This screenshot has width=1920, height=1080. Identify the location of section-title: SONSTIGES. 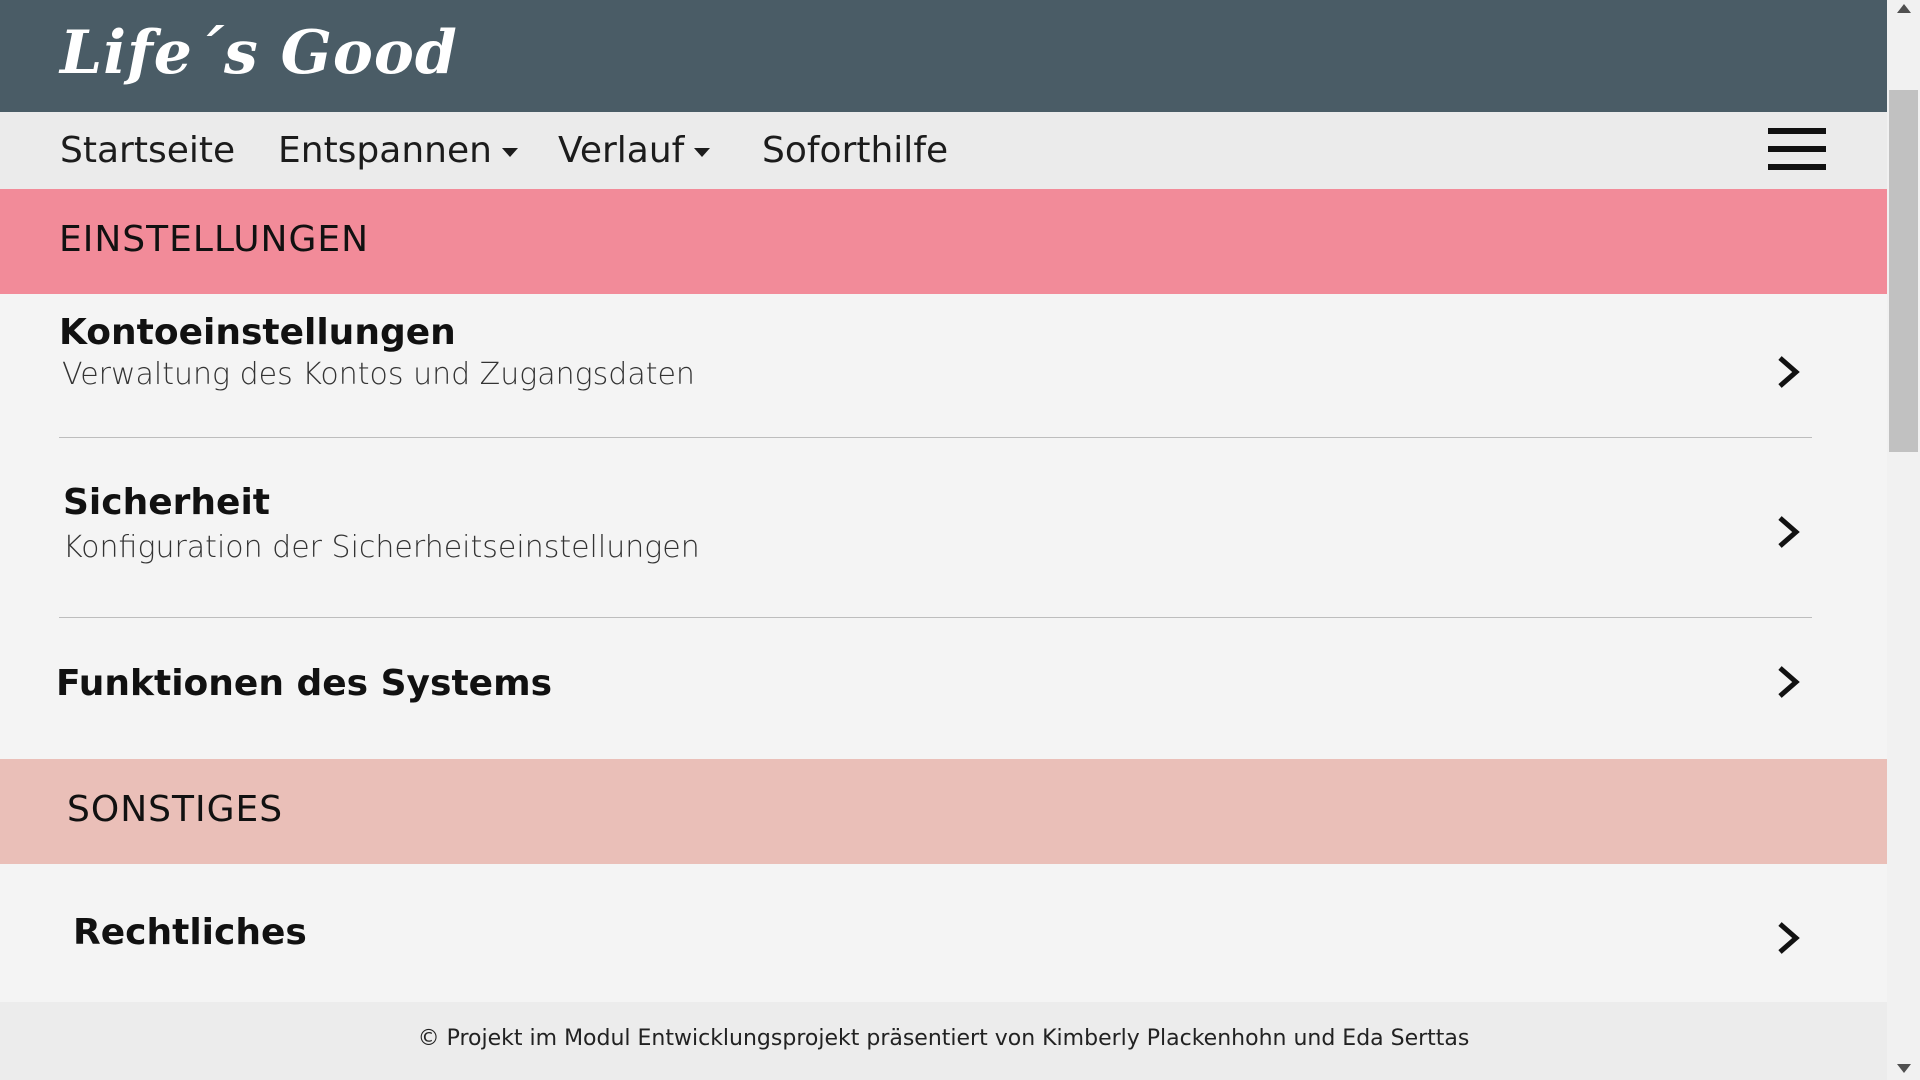
(175, 809).